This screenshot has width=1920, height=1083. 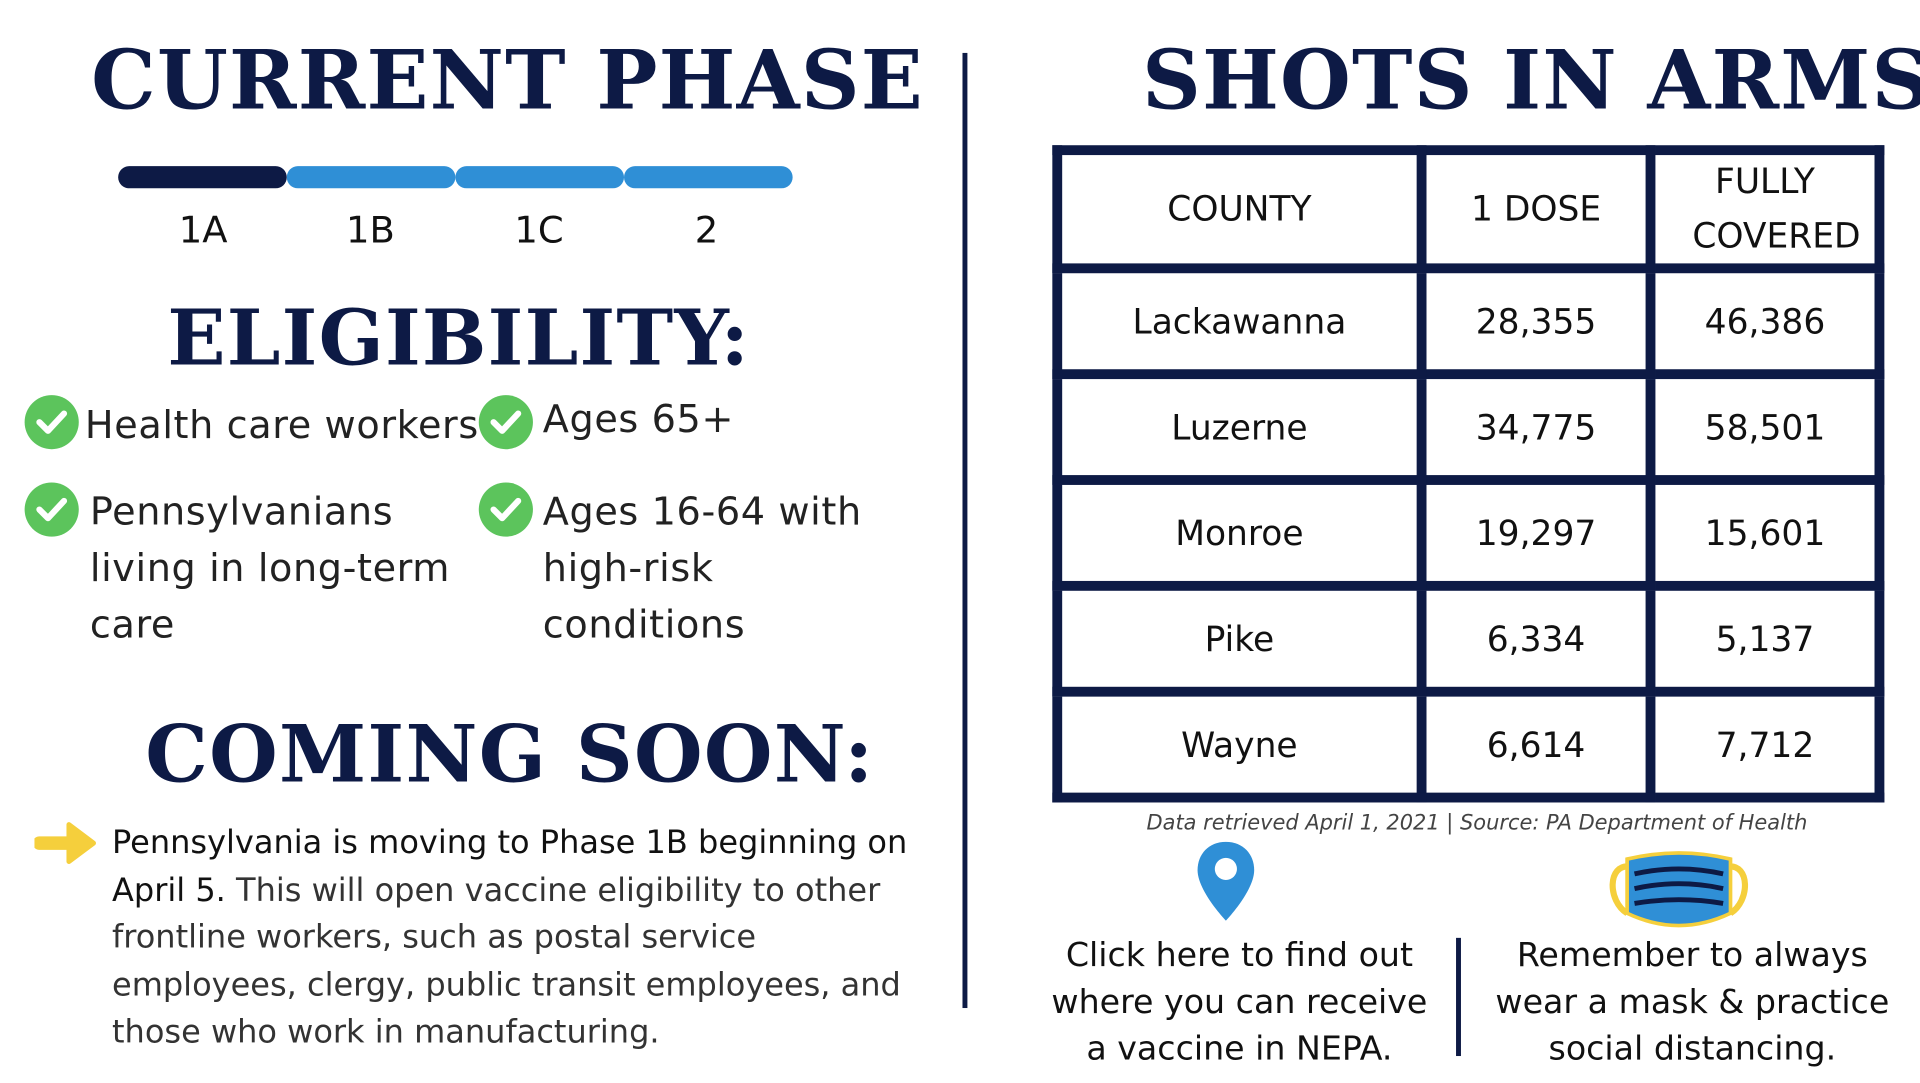 What do you see at coordinates (540, 177) in the screenshot?
I see `phase-segment-1c` at bounding box center [540, 177].